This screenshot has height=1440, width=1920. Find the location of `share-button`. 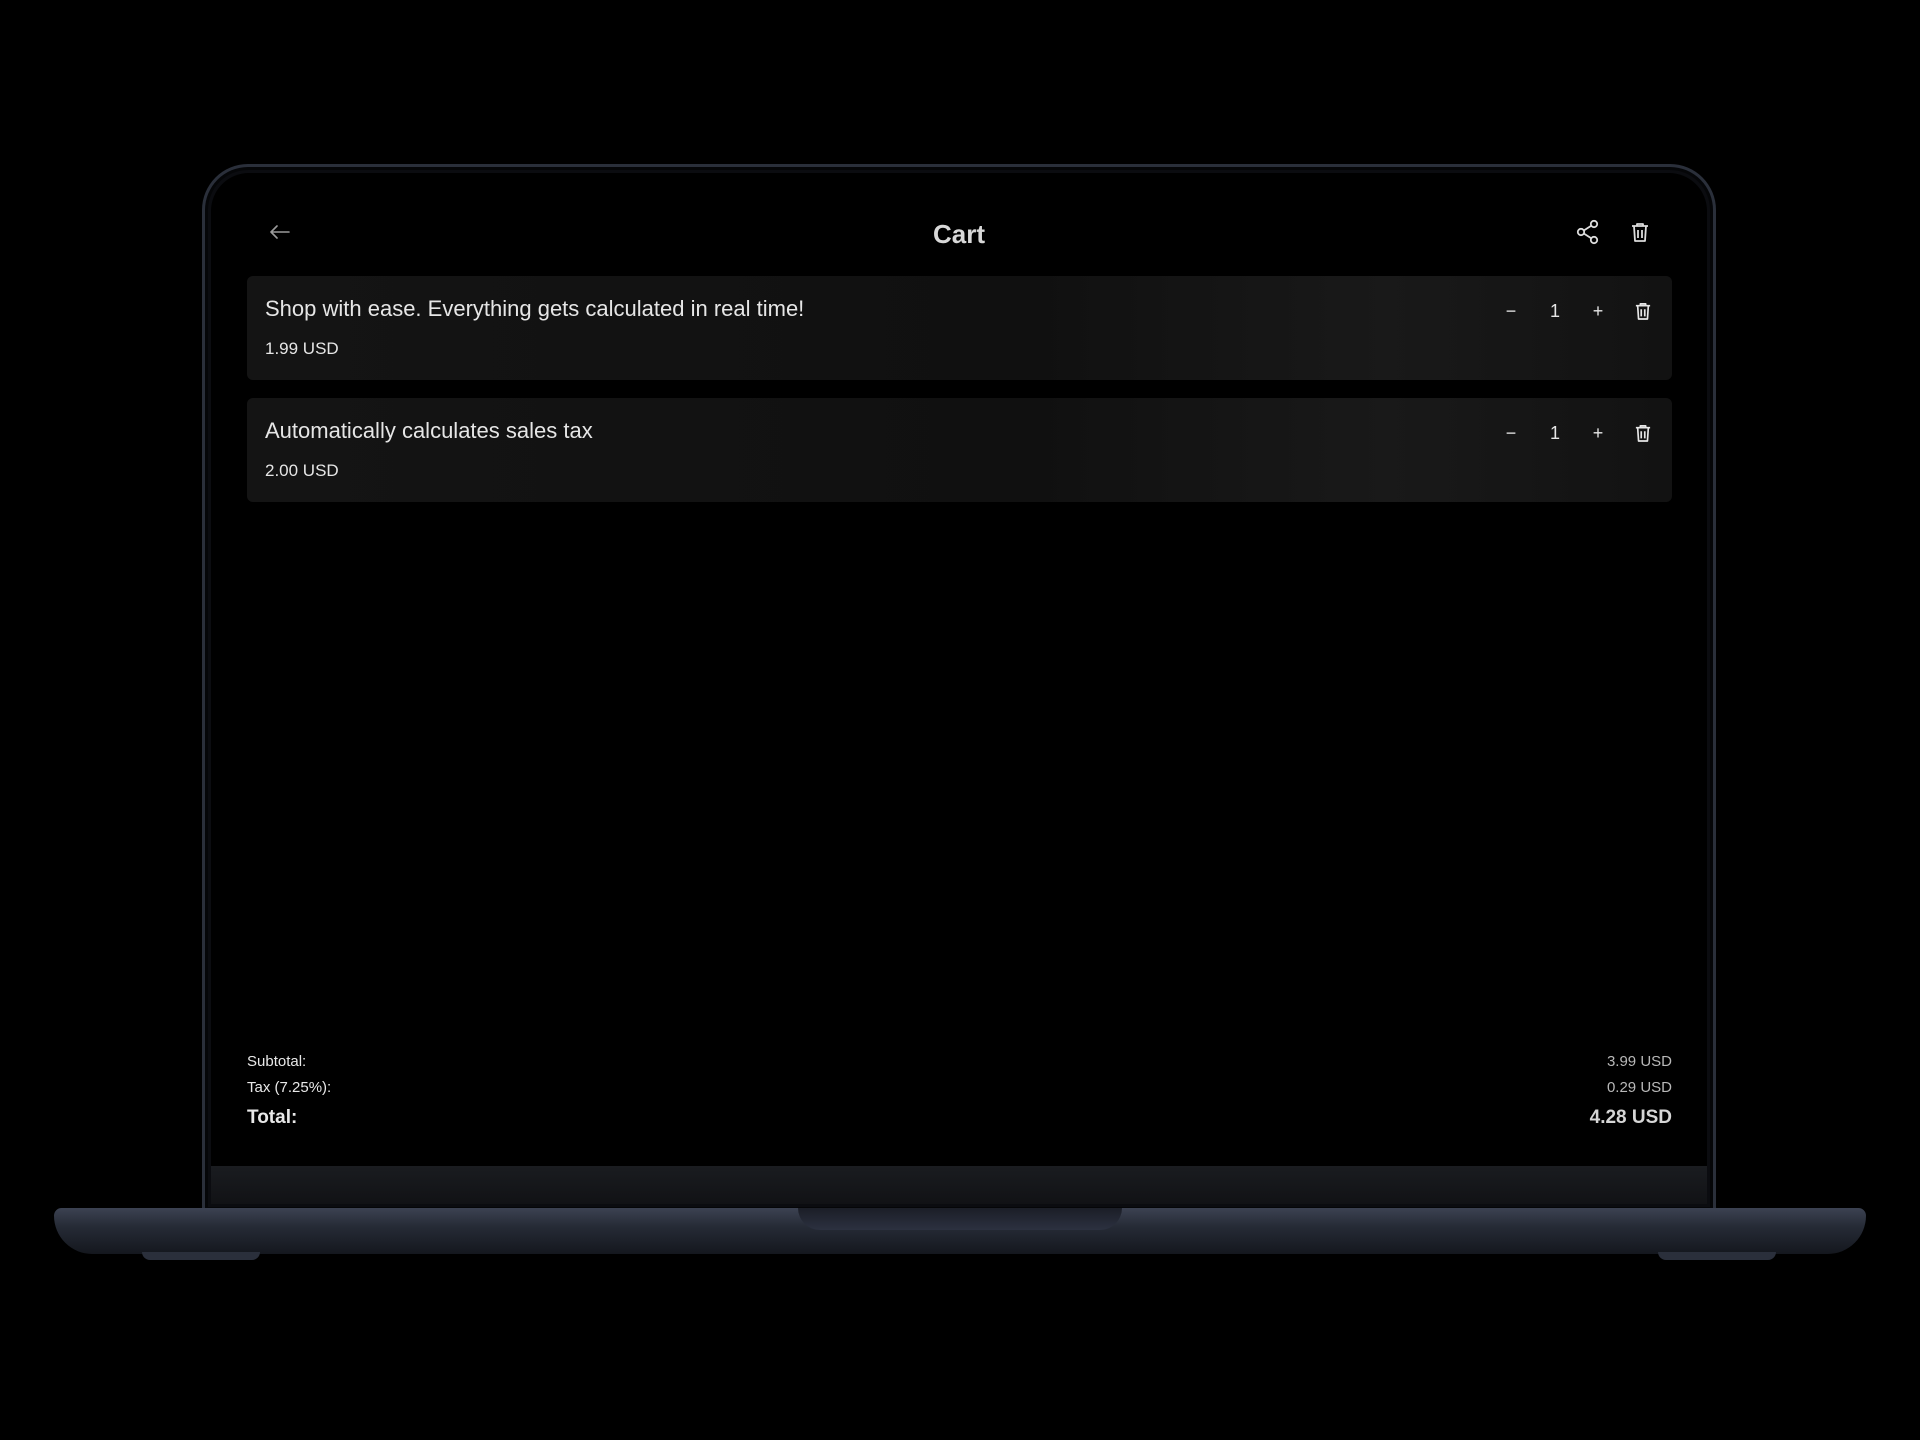

share-button is located at coordinates (1588, 232).